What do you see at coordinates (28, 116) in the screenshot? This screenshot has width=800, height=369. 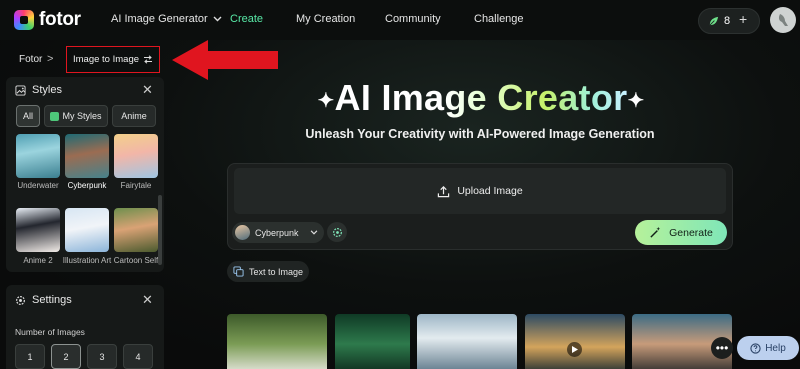 I see `filter-all: All` at bounding box center [28, 116].